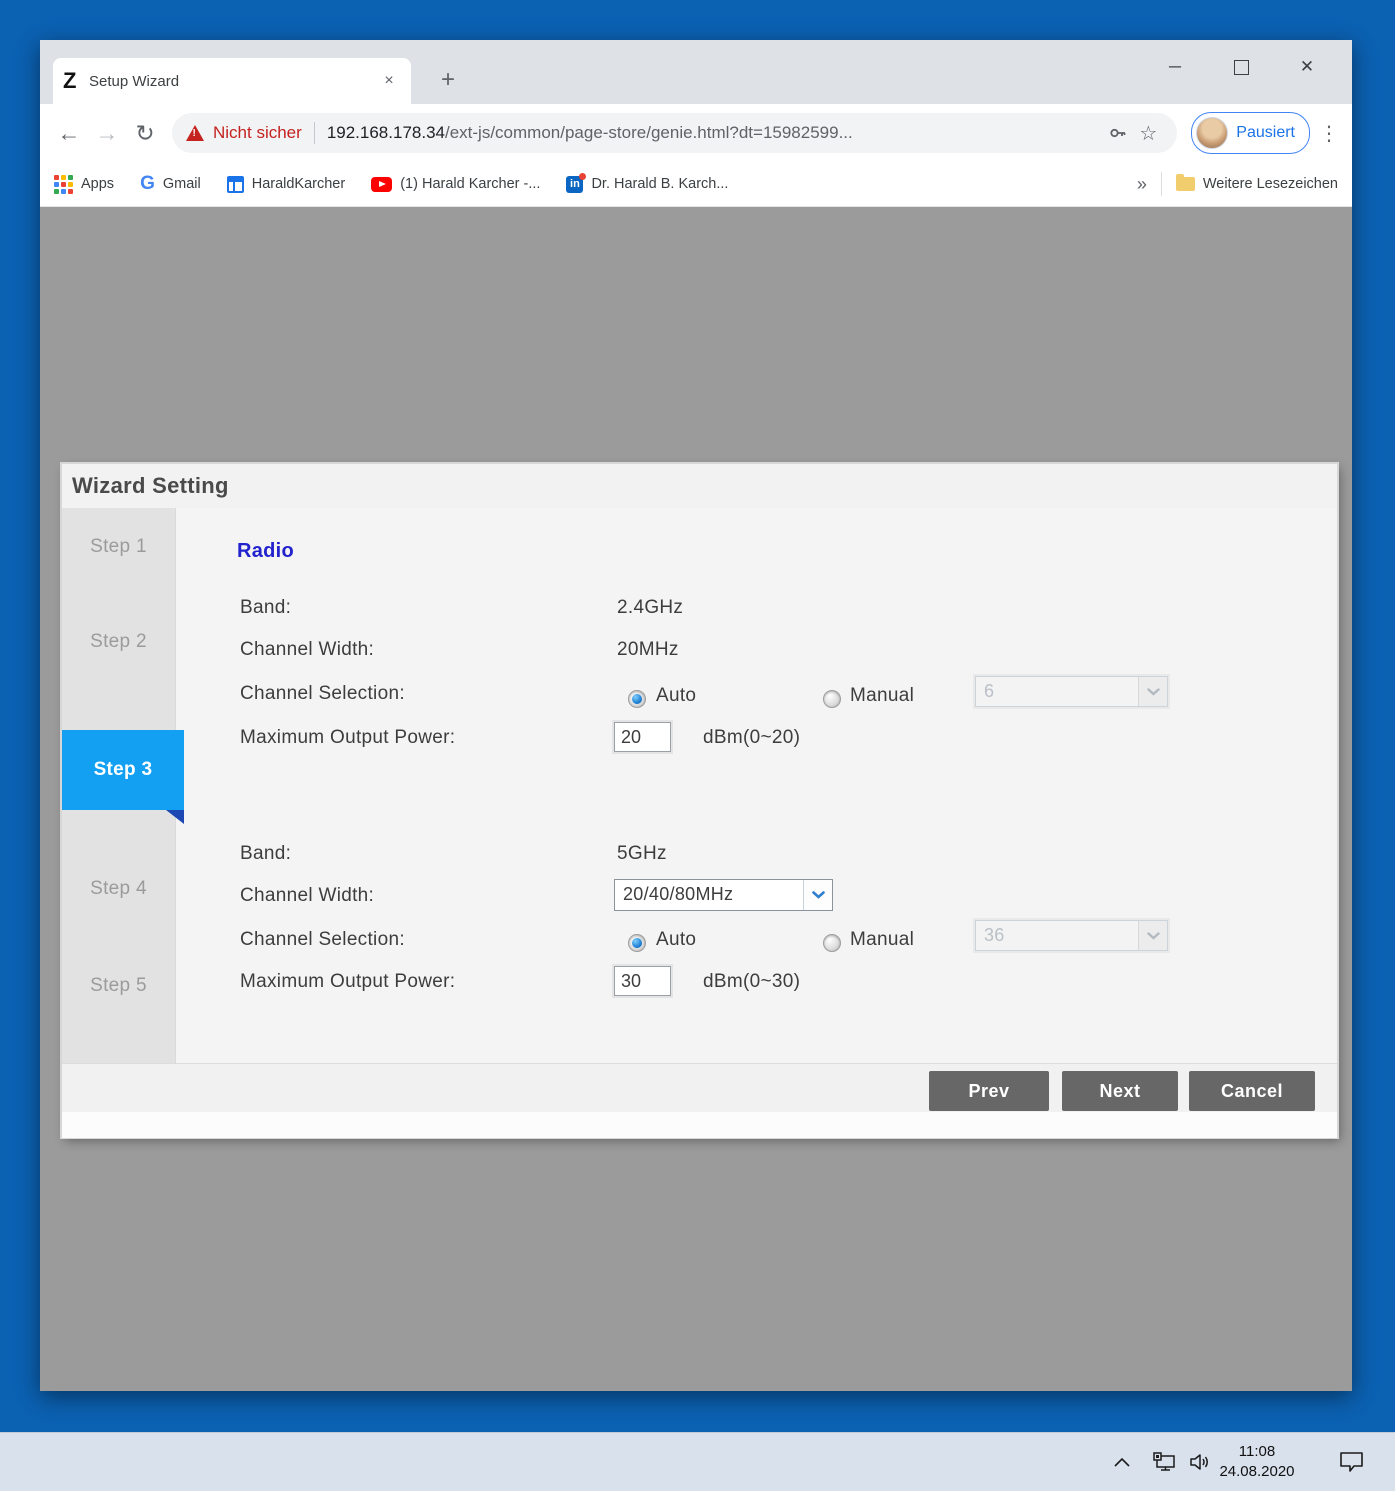 The width and height of the screenshot is (1395, 1491). Describe the element at coordinates (118, 986) in the screenshot. I see `step-5-tab: Step 5` at that location.